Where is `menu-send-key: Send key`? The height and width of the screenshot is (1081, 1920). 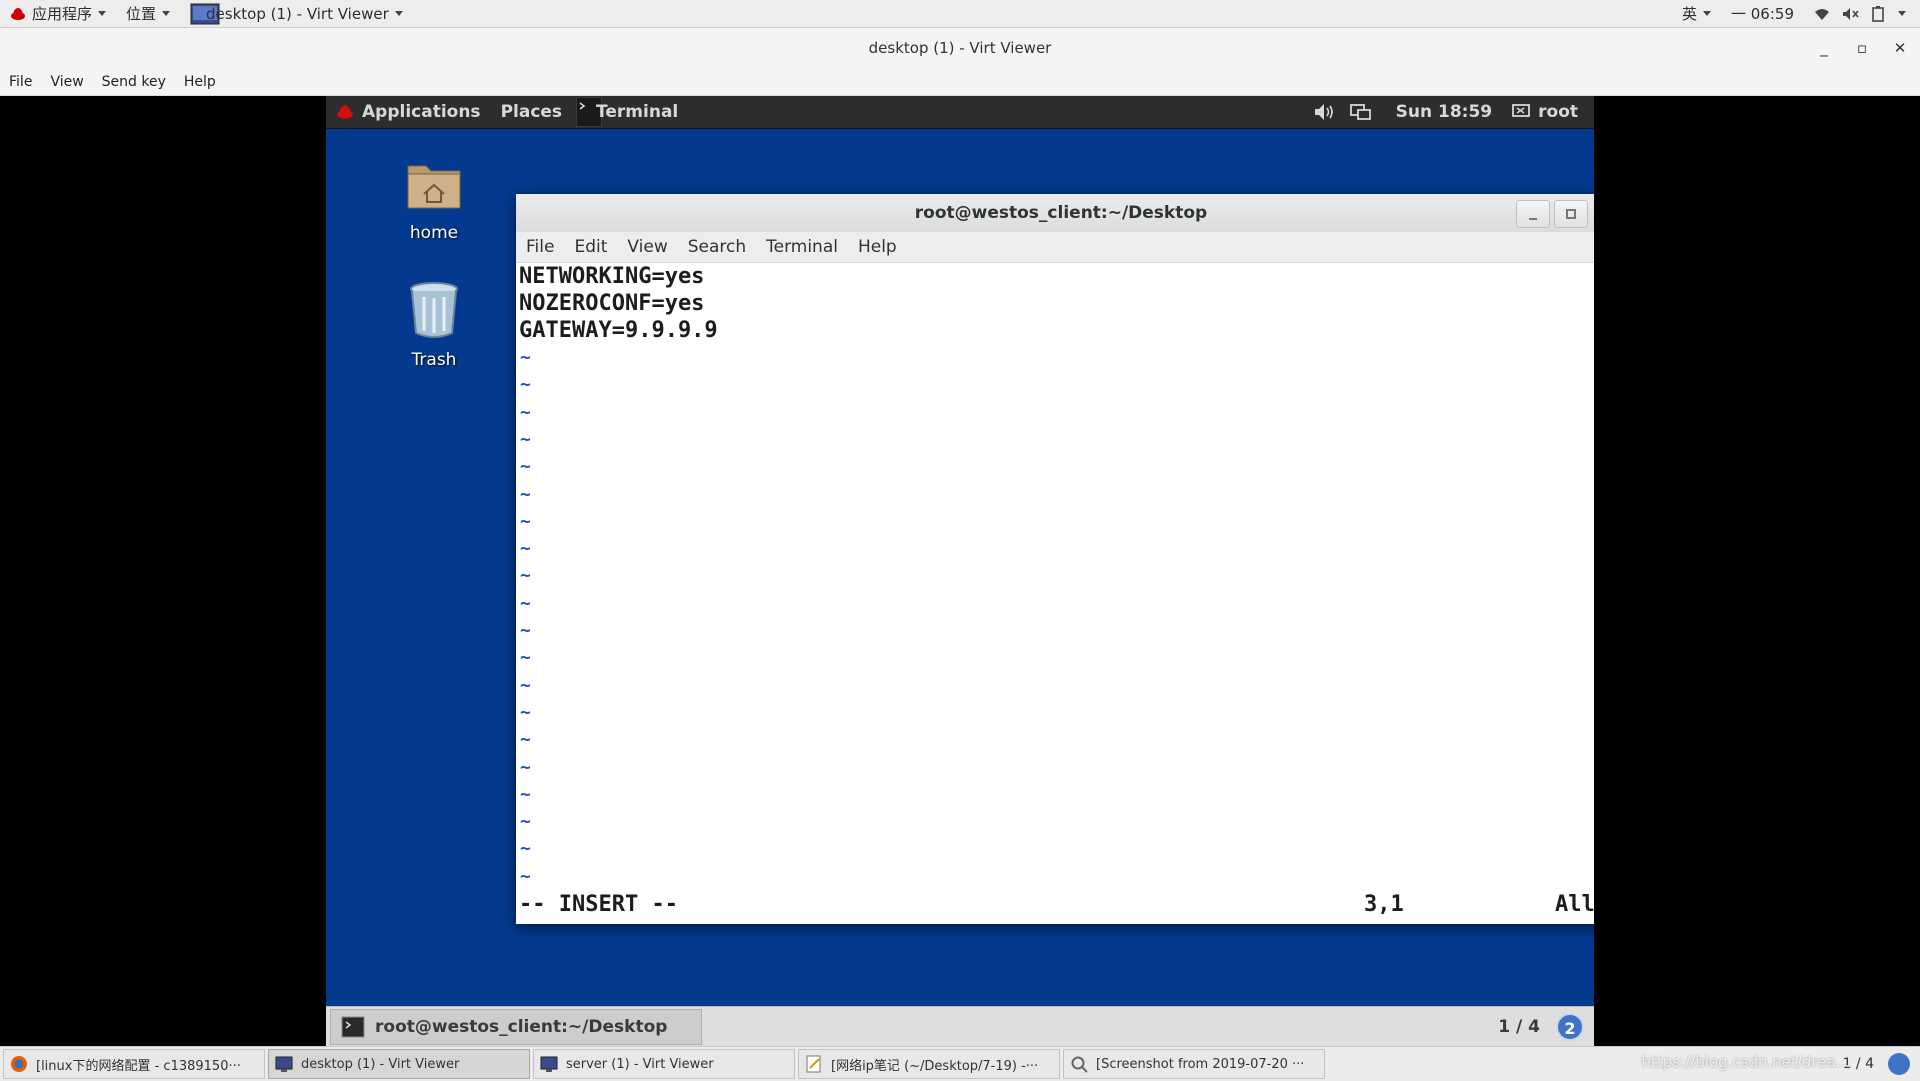 menu-send-key: Send key is located at coordinates (134, 82).